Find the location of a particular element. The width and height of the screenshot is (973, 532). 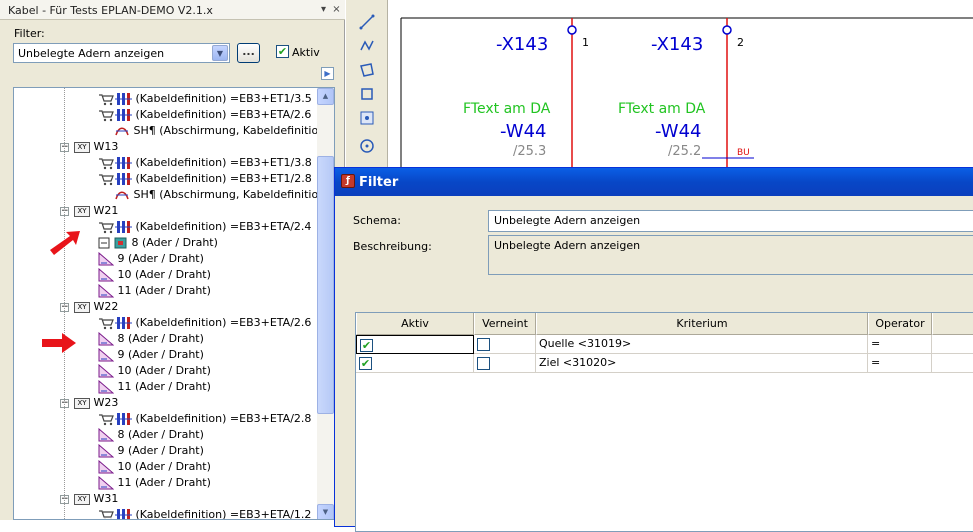

filter-select: Unbelegte Adern anzeigen ▼ is located at coordinates (121, 53).